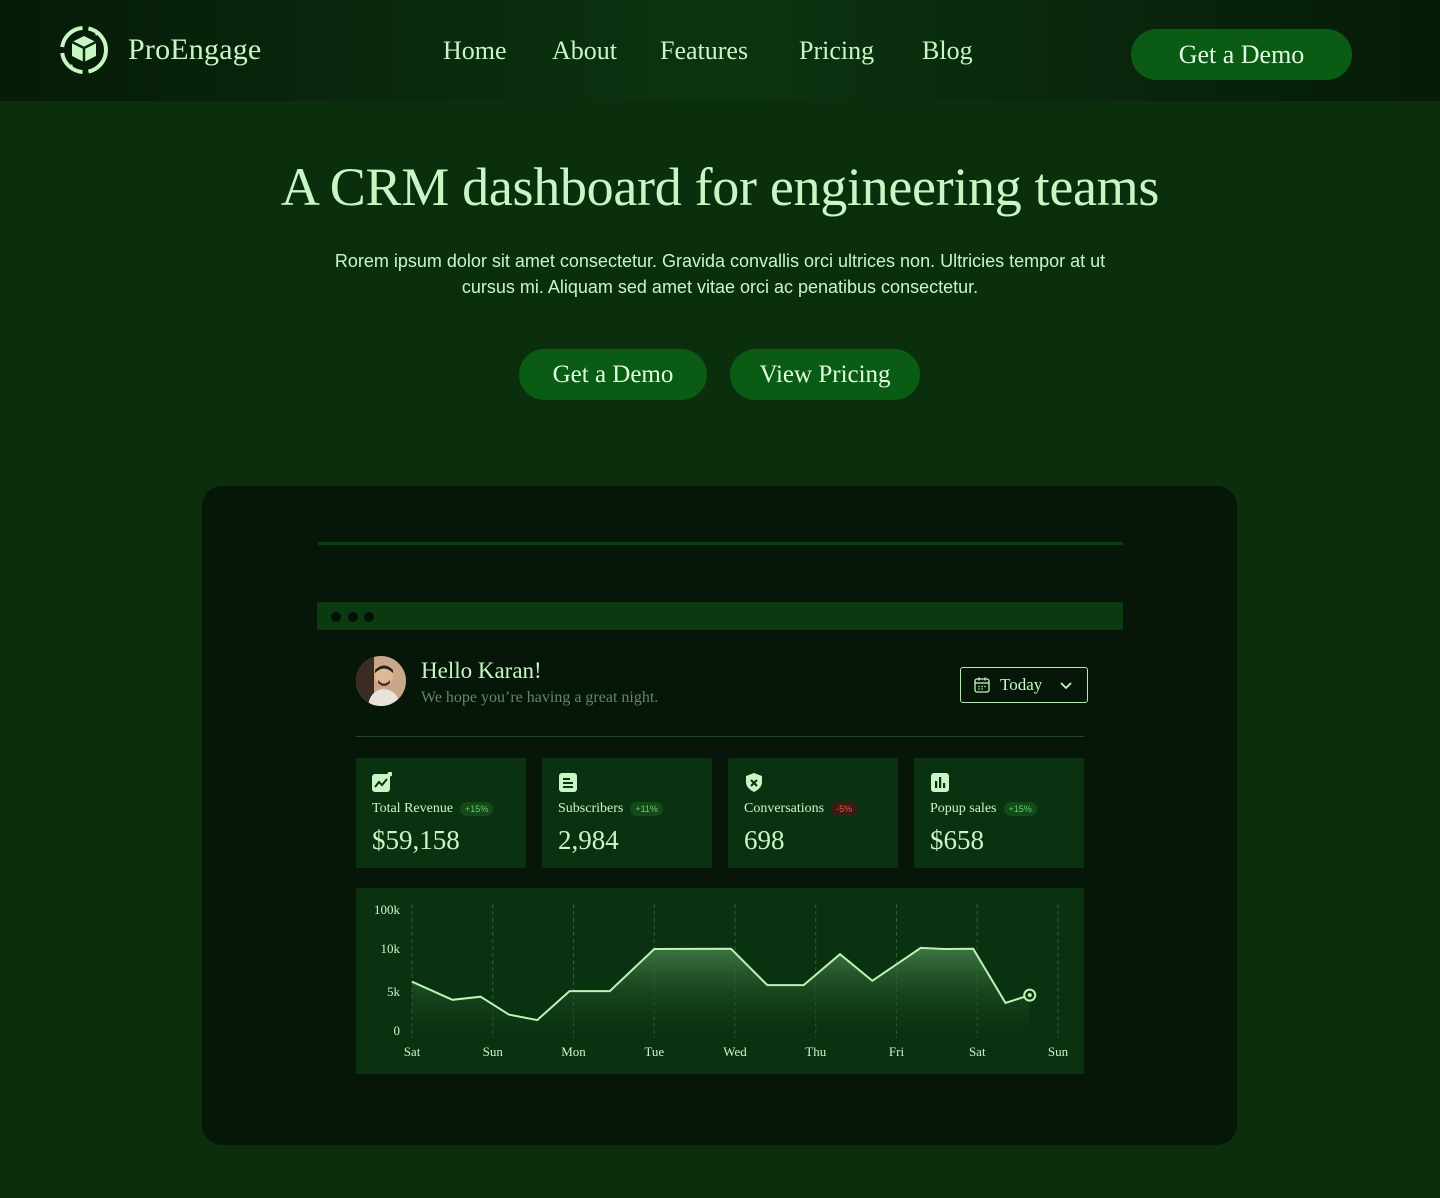 Image resolution: width=1440 pixels, height=1198 pixels. What do you see at coordinates (573, 1051) in the screenshot?
I see `chart-x-tick-label: Mon` at bounding box center [573, 1051].